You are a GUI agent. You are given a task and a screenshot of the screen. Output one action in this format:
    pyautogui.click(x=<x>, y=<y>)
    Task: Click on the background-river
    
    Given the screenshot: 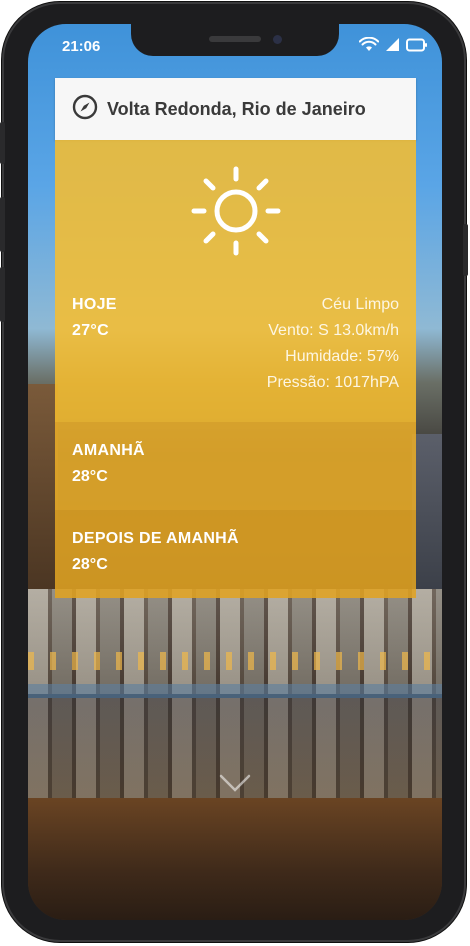 What is the action you would take?
    pyautogui.click(x=235, y=691)
    